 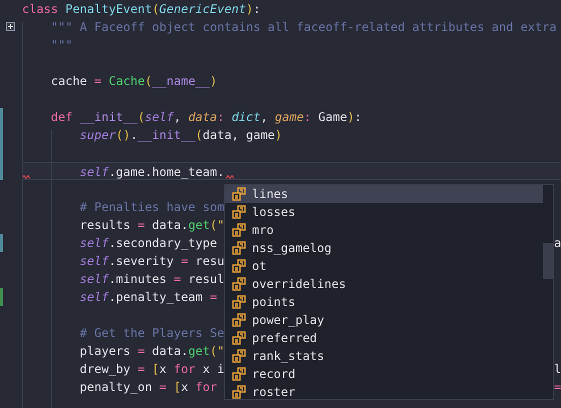 I want to click on fold-expand-icon, so click(x=10, y=26).